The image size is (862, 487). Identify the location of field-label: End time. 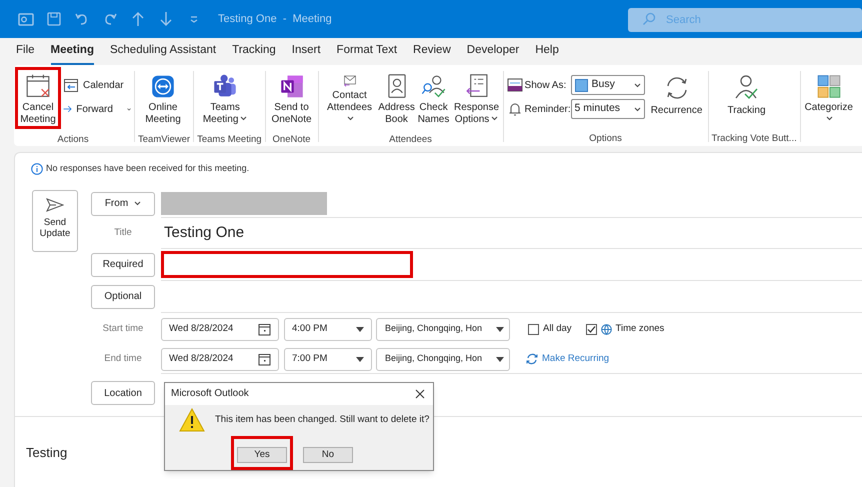
(123, 359).